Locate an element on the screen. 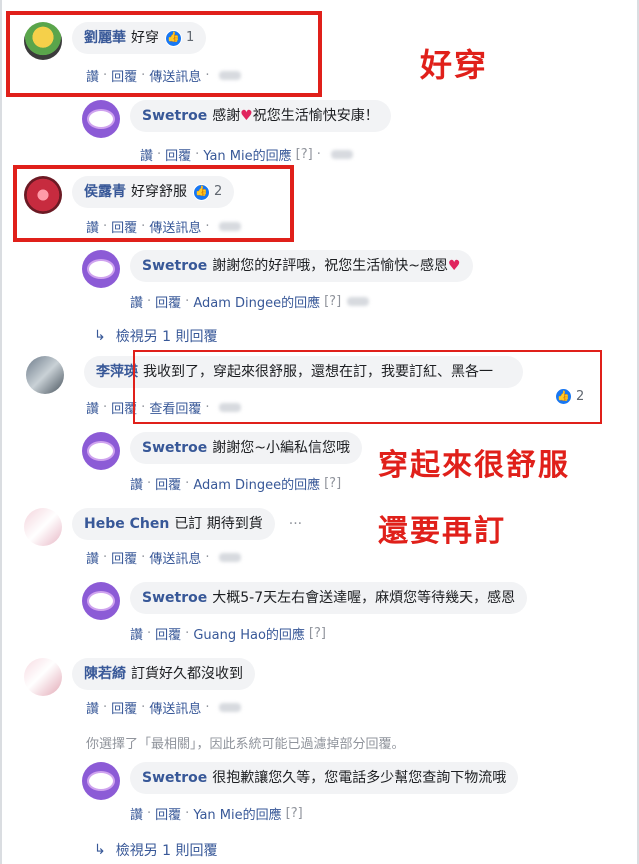 This screenshot has height=864, width=639. comment-bubble: Hebe Chen 已訂 期待到貨 is located at coordinates (173, 524).